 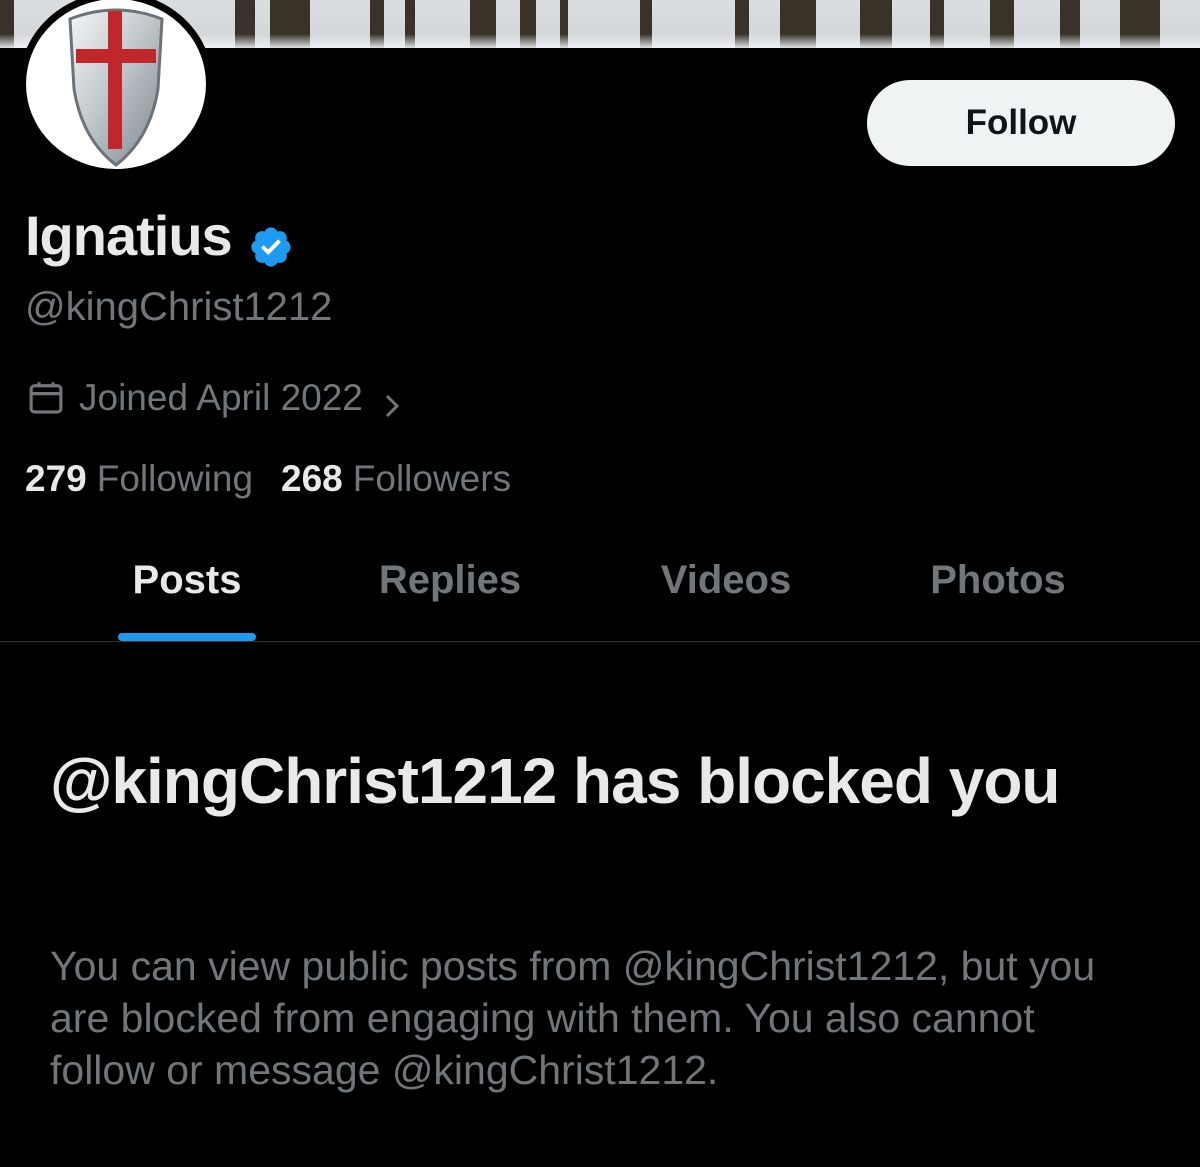 I want to click on followers-label: Followers, so click(x=432, y=478).